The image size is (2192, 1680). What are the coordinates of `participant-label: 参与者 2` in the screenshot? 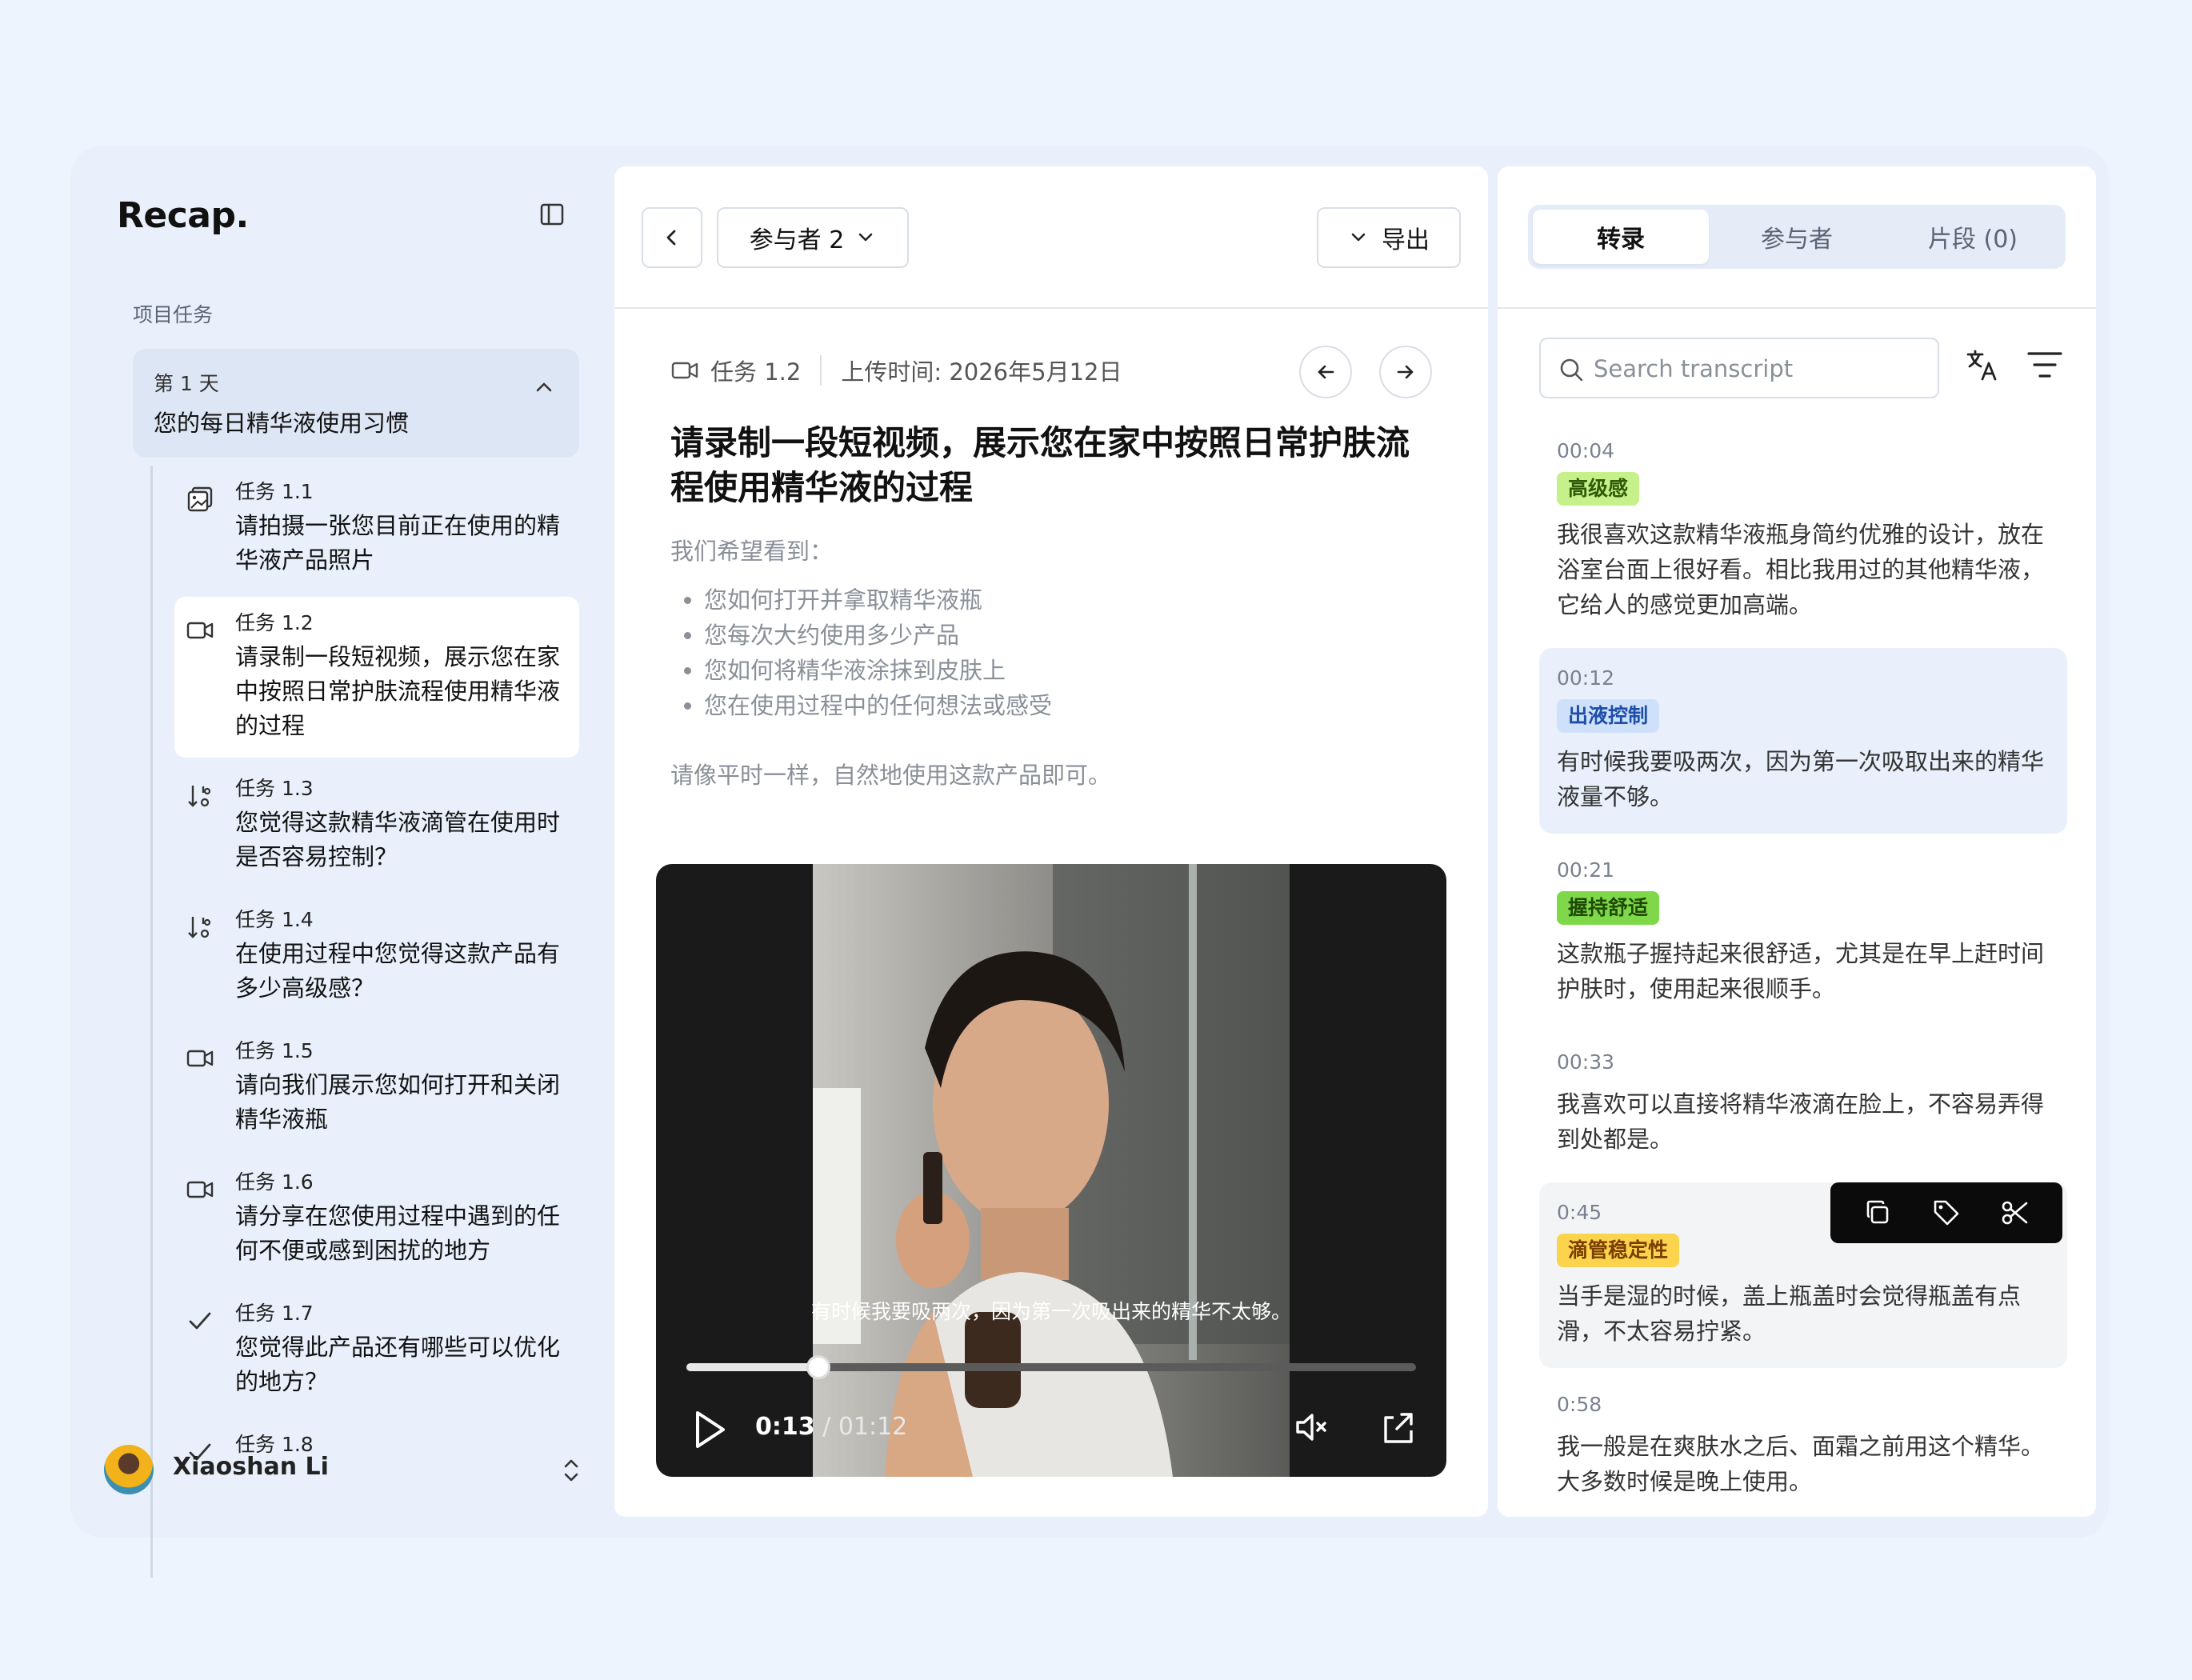 It's located at (797, 240).